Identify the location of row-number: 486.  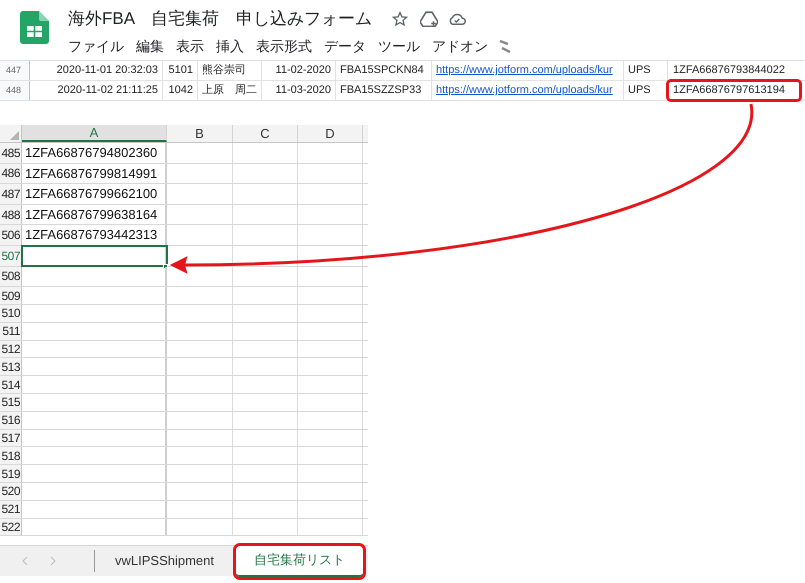
(11, 174).